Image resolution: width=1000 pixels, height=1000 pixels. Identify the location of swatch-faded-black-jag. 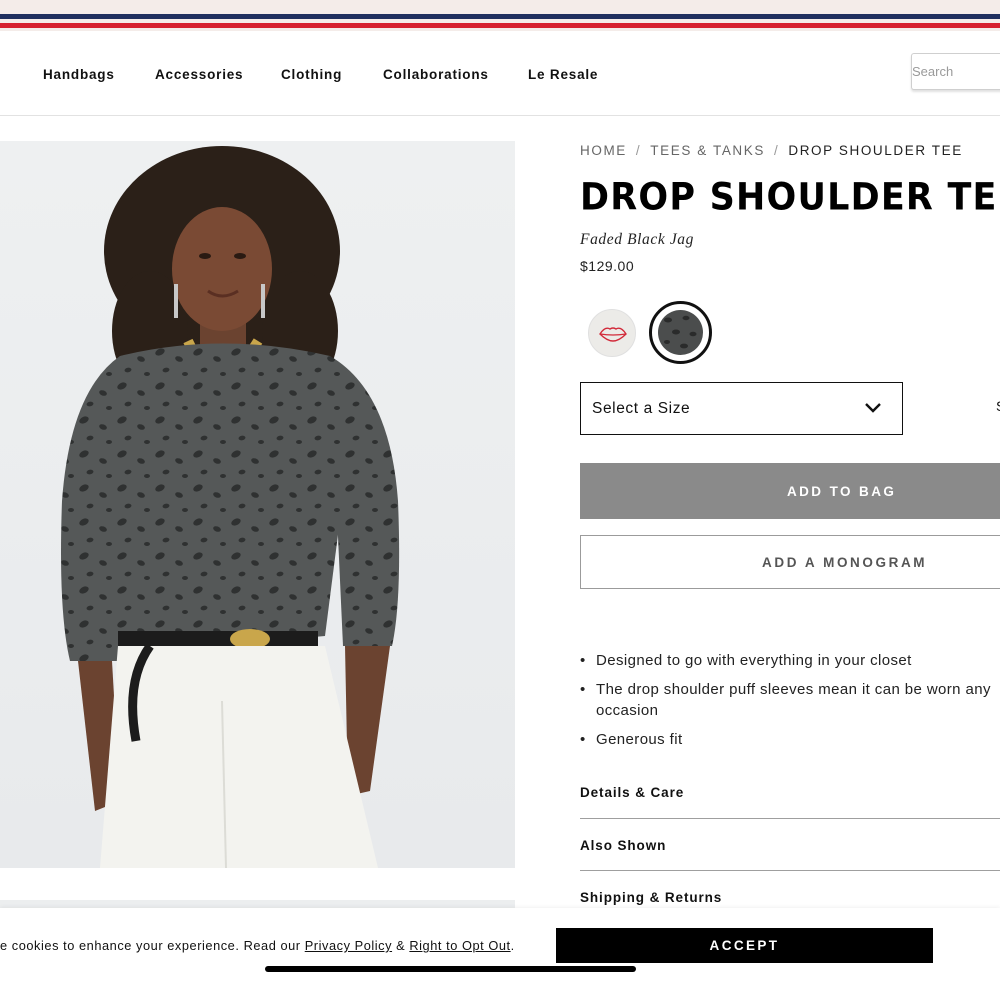
(680, 332).